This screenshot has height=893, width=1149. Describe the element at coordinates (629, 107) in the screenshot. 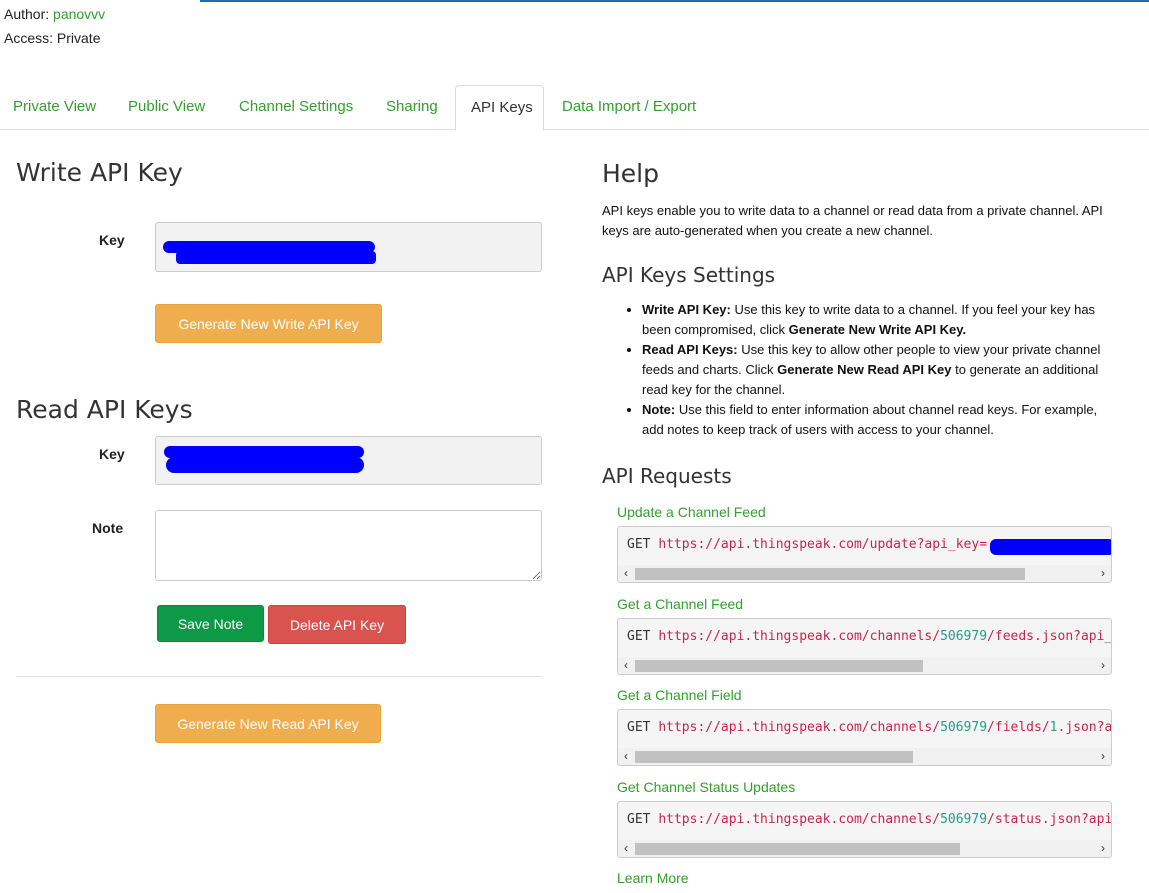

I see `tab-data-import-export: Data Import / Export` at that location.